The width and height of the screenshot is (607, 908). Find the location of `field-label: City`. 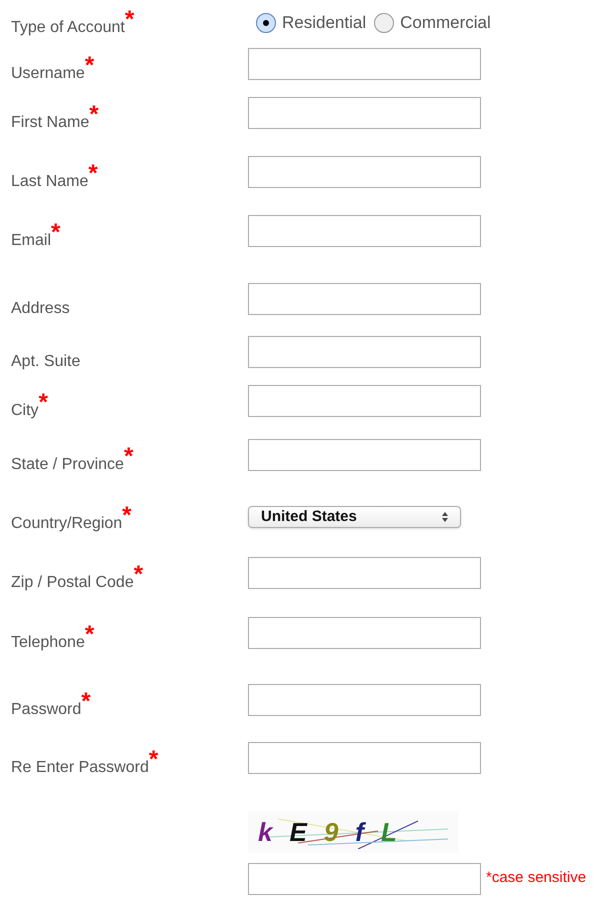

field-label: City is located at coordinates (25, 411).